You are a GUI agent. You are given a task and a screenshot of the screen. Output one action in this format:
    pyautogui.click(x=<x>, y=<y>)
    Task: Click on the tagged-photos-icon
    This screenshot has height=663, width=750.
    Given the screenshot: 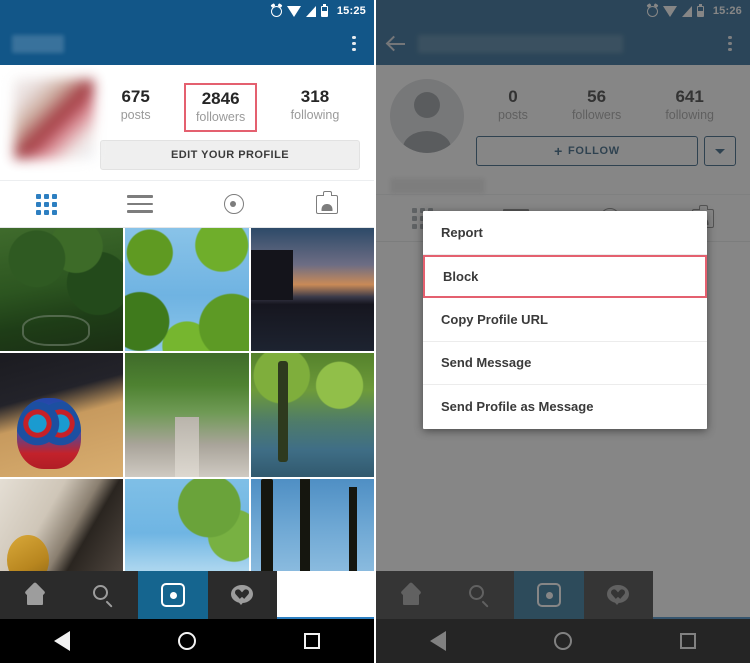 What is the action you would take?
    pyautogui.click(x=327, y=202)
    